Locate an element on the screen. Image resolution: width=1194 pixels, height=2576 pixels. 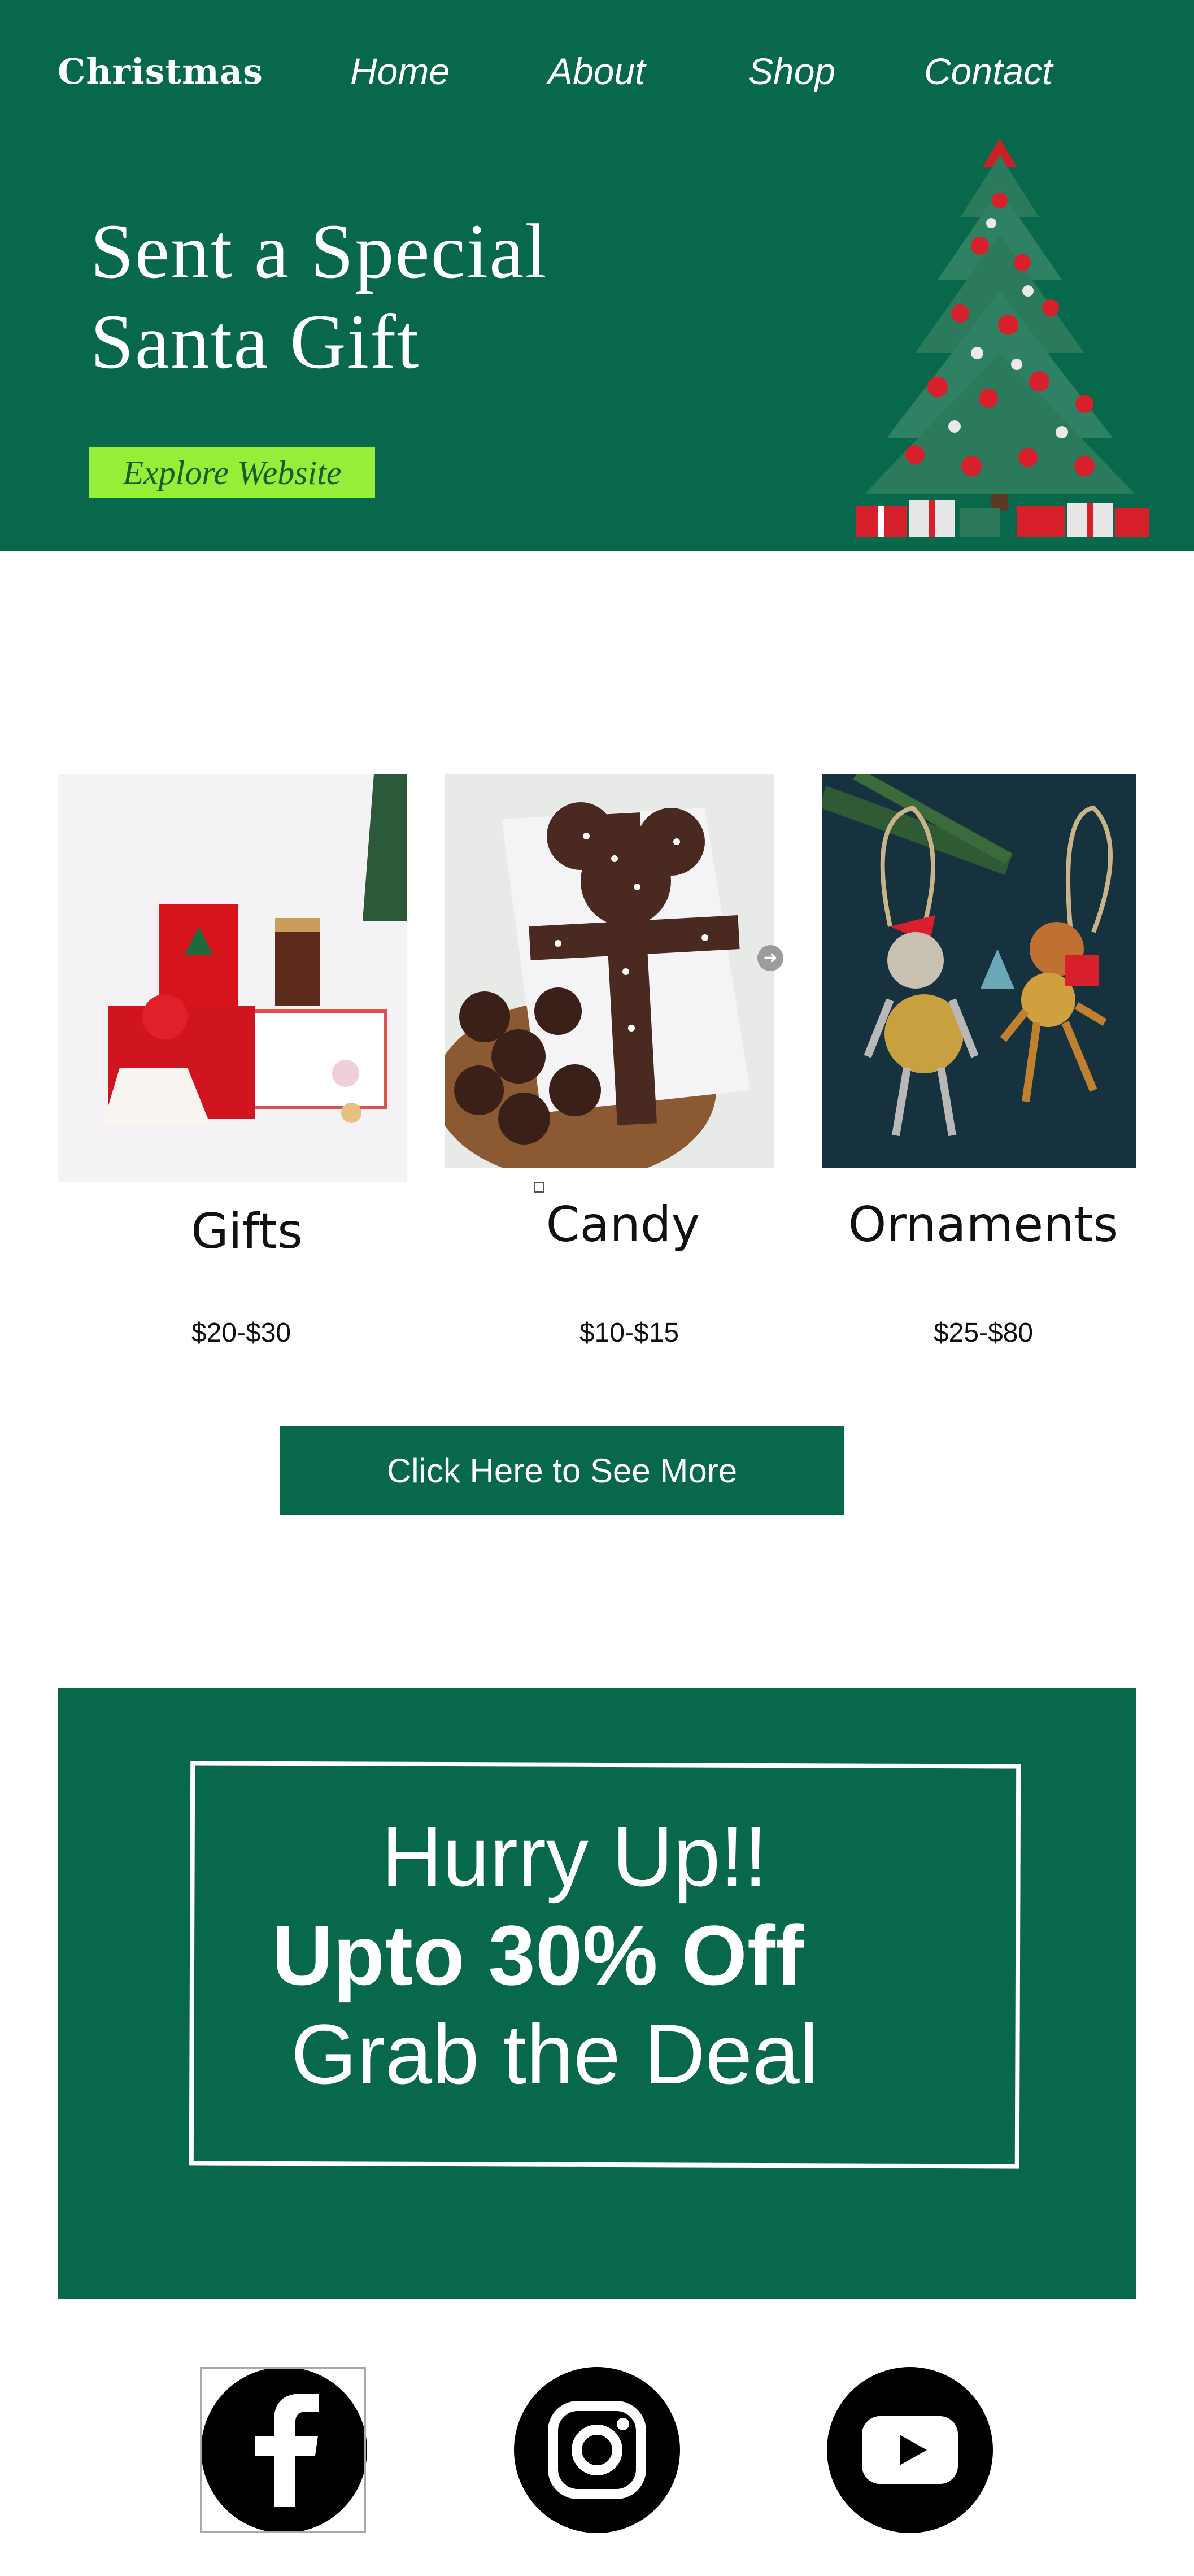
christmas-tree-image is located at coordinates (1002, 337).